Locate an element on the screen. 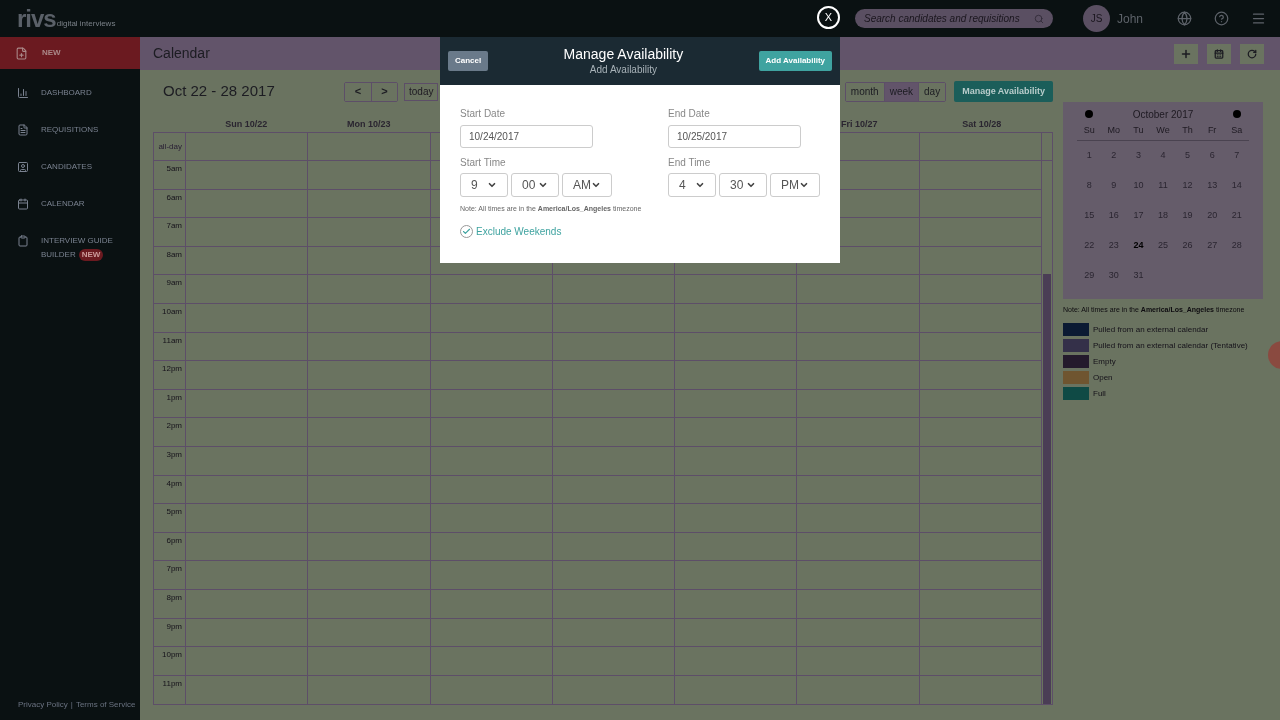  view-tab: week is located at coordinates (900, 91).